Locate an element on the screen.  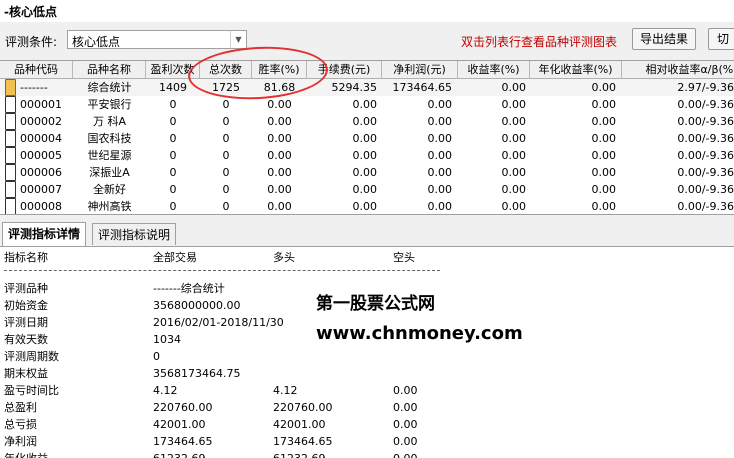
watermark-url: www.chnmoney.com is located at coordinates (419, 333).